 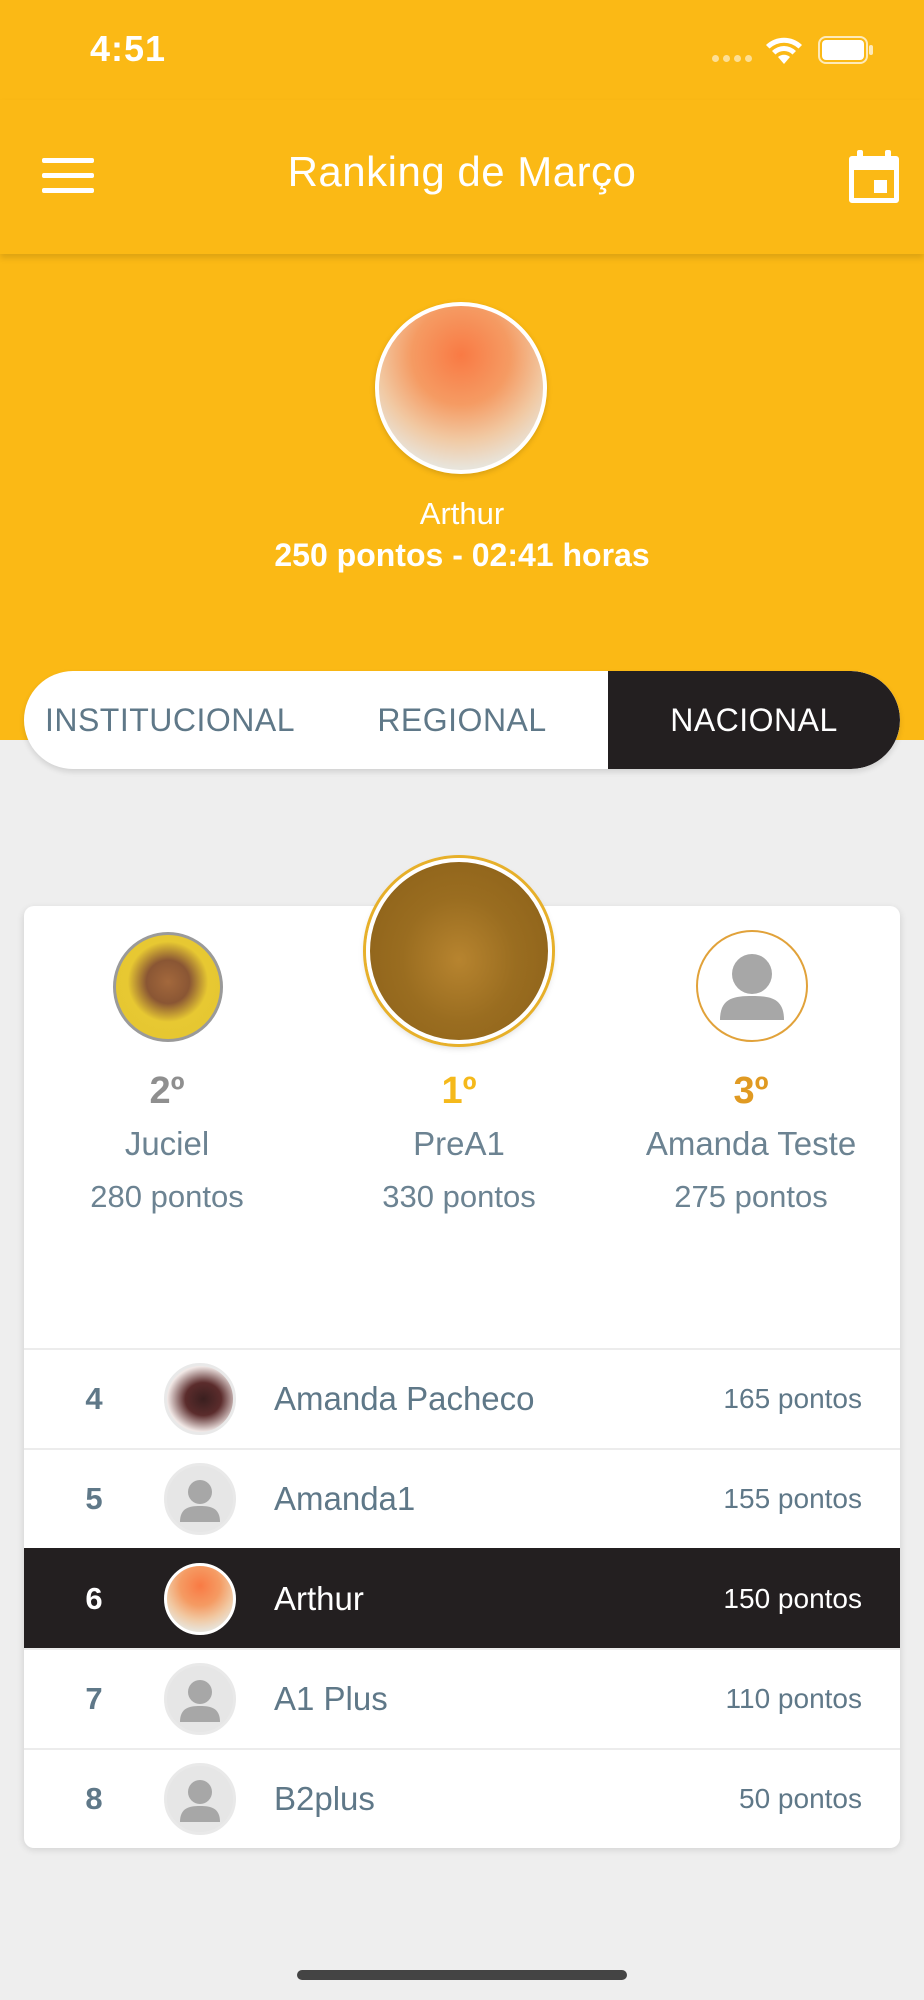 I want to click on table-row: 4 Amanda Pacheco 165 pontos, so click(x=462, y=1398).